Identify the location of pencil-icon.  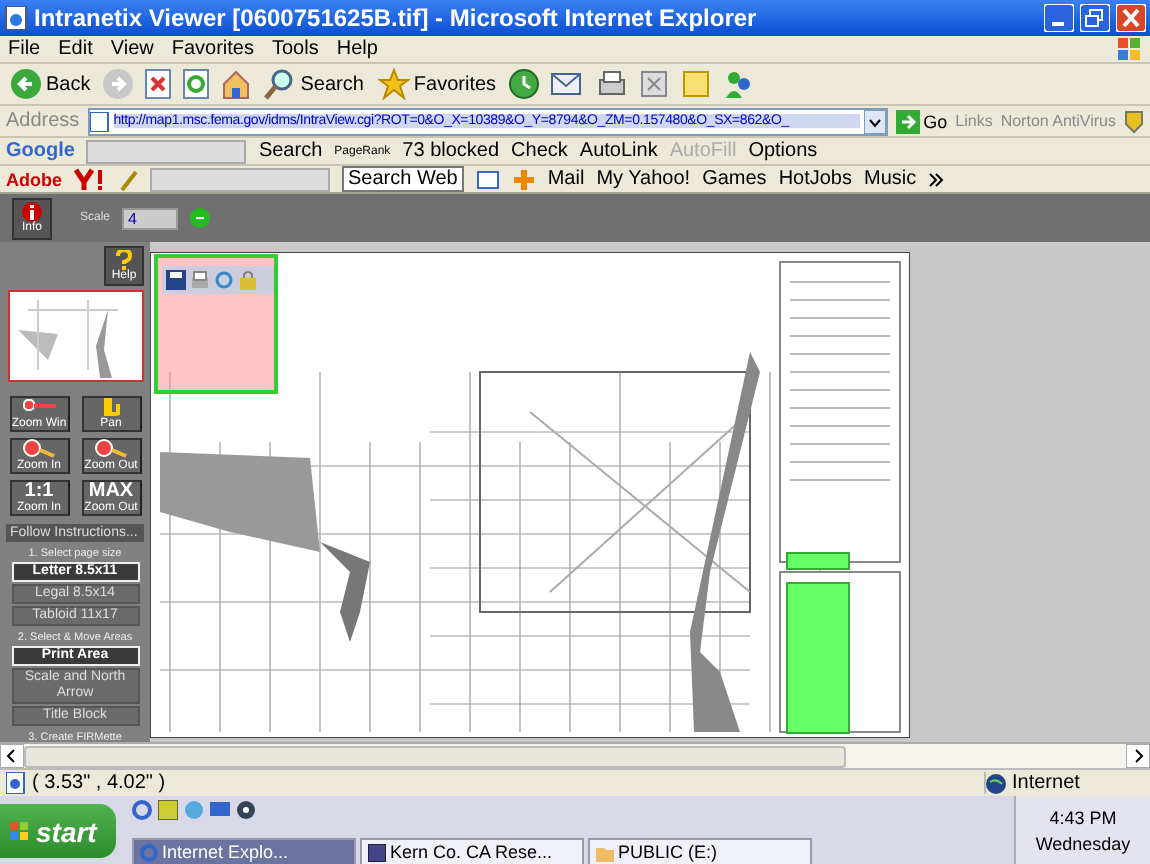
(128, 179).